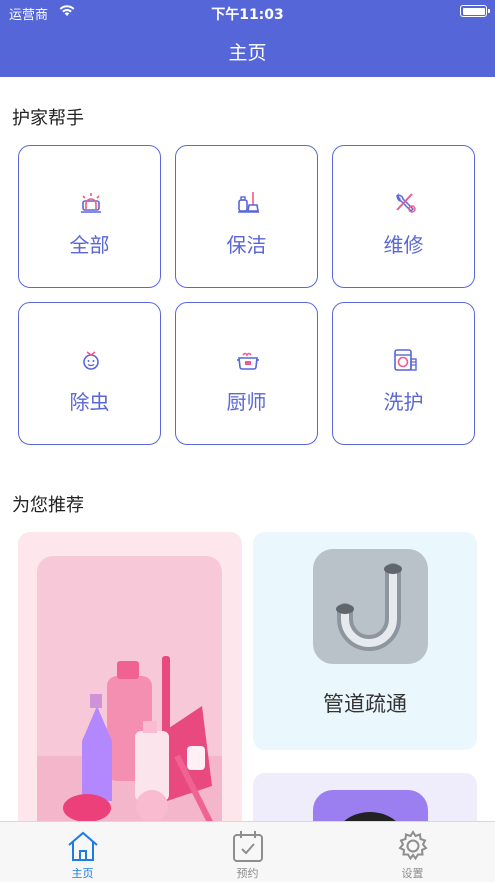  What do you see at coordinates (48, 505) in the screenshot?
I see `section-title-recommend: 为您推荐` at bounding box center [48, 505].